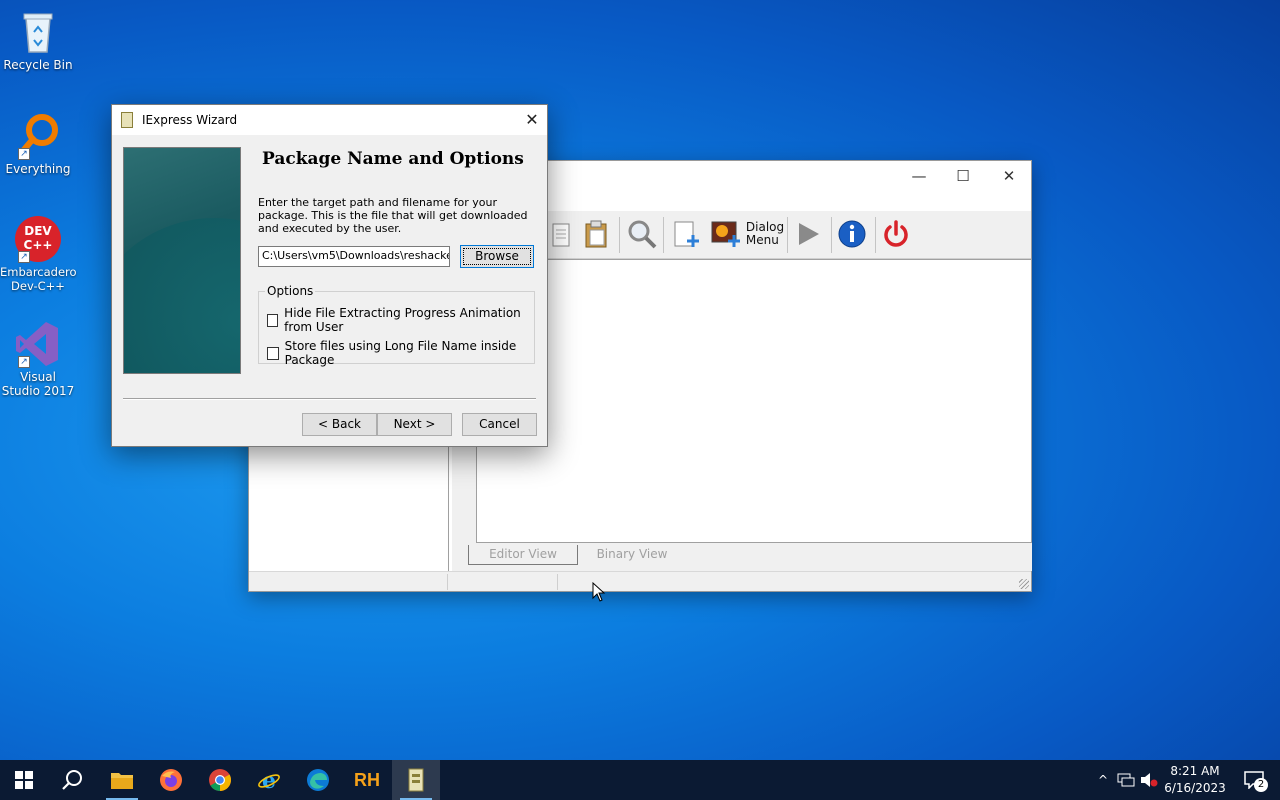  I want to click on desktop-icon-everything: ↗ Everything, so click(38, 144).